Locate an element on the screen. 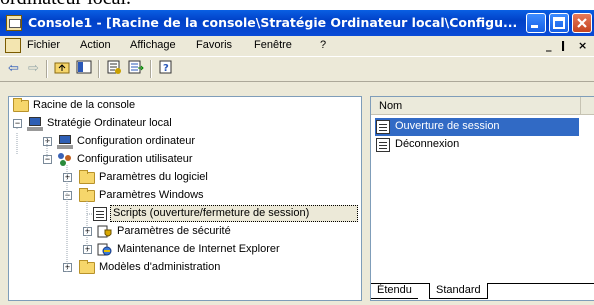 This screenshot has width=594, height=305. help-icon: ? is located at coordinates (165, 69).